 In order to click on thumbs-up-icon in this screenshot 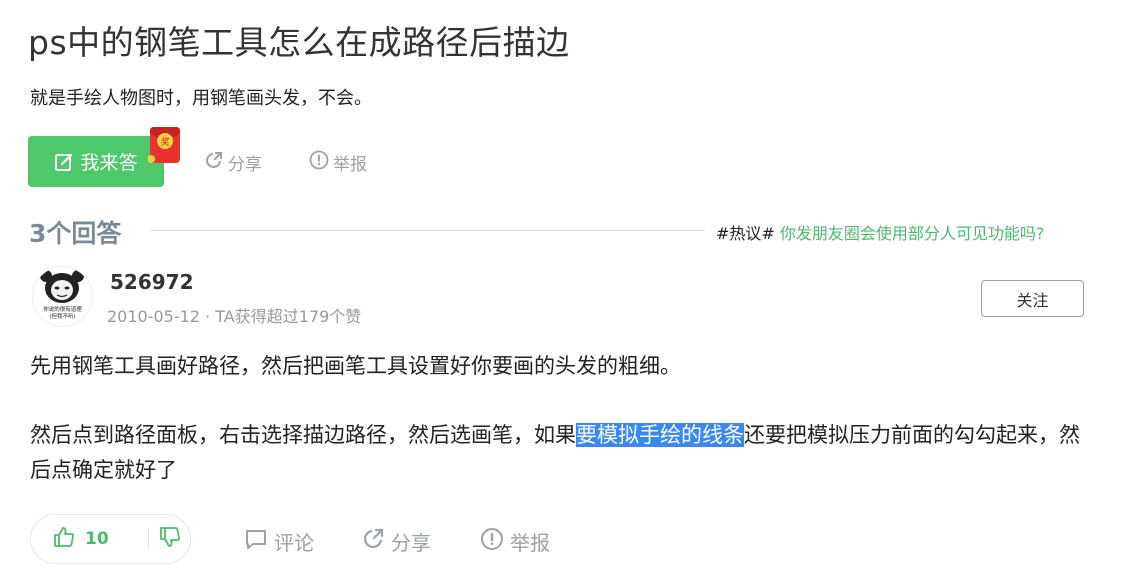, I will do `click(64, 539)`.